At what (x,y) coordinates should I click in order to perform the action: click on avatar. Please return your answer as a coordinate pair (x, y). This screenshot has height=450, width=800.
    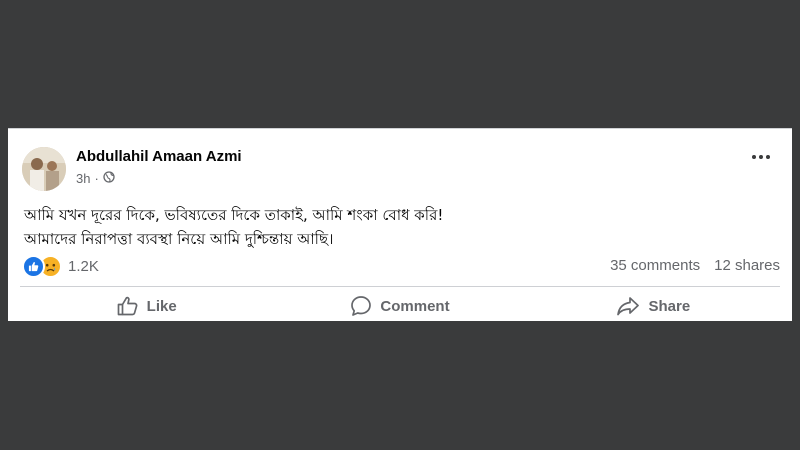
    Looking at the image, I should click on (44, 169).